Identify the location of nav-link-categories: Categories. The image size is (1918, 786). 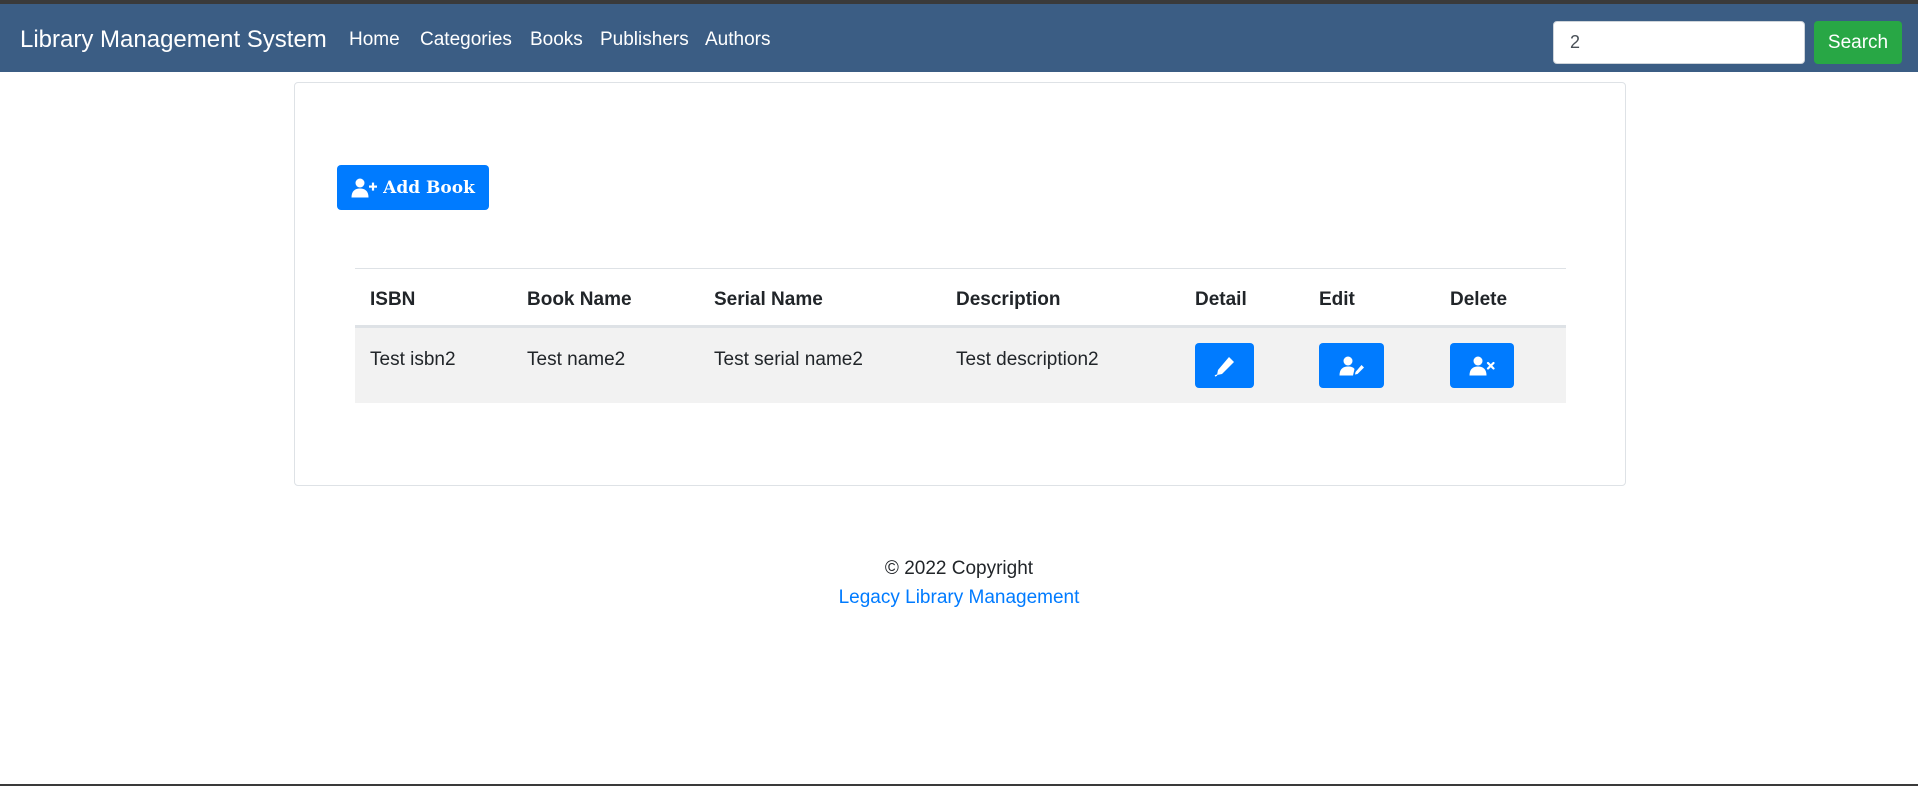
(466, 40).